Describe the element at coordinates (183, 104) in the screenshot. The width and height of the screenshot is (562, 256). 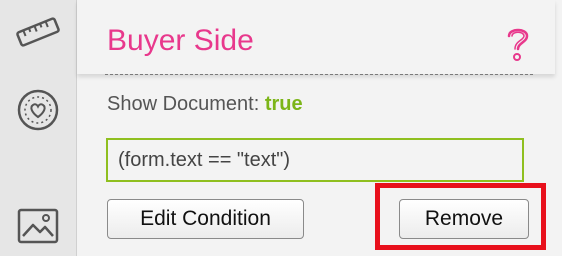
I see `show-document-label: Show Document:` at that location.